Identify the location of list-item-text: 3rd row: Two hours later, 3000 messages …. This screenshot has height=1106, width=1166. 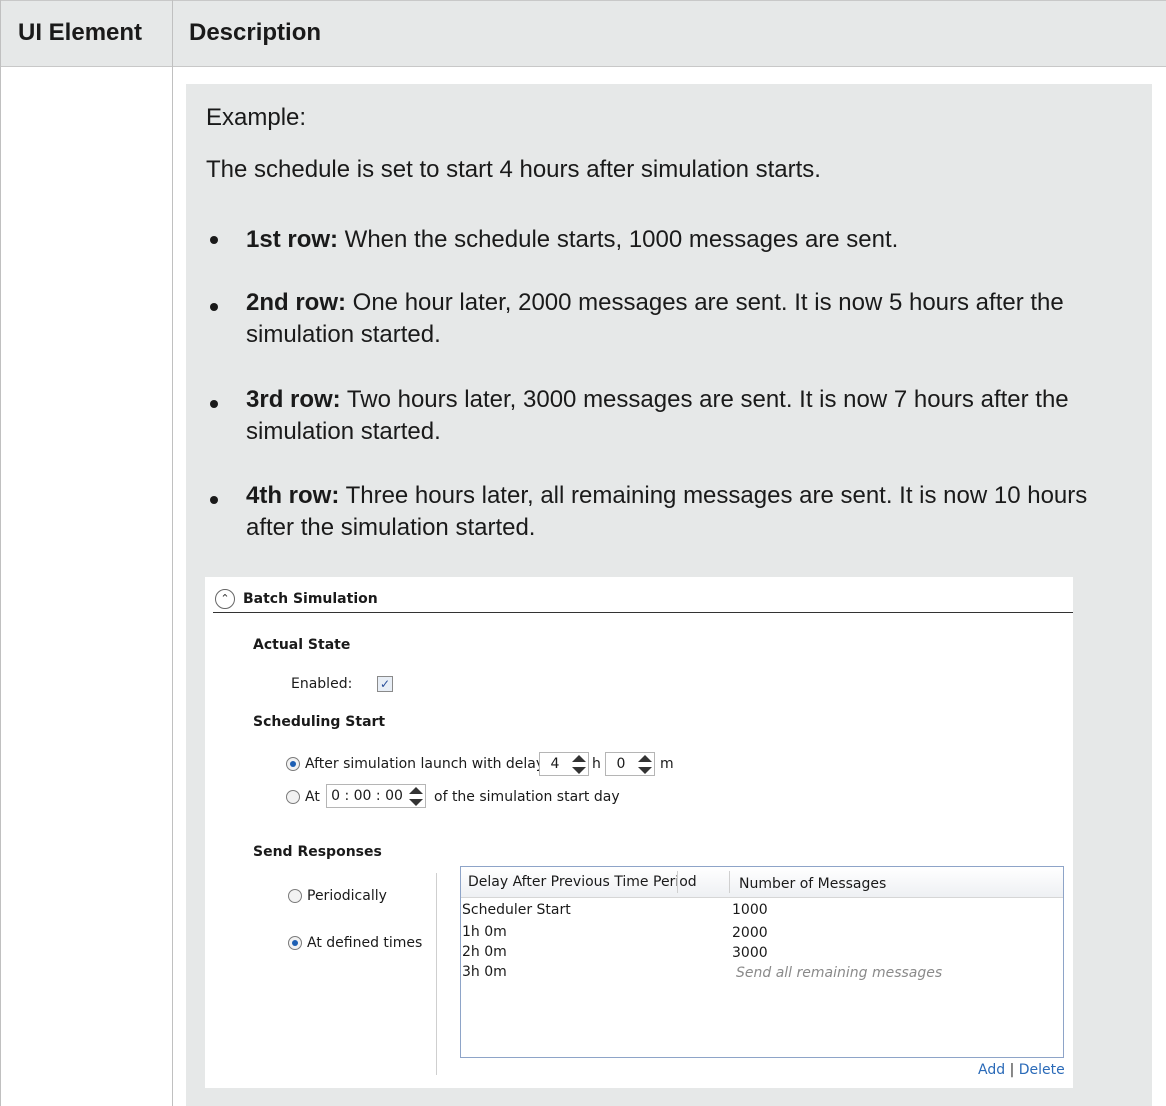
(686, 416).